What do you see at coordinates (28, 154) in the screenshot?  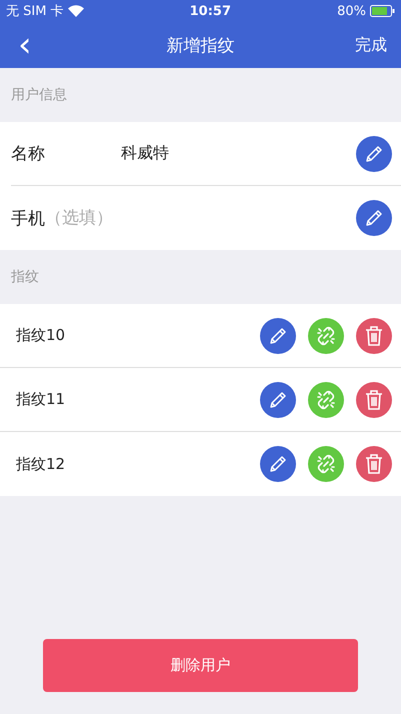 I see `field-label: 名称` at bounding box center [28, 154].